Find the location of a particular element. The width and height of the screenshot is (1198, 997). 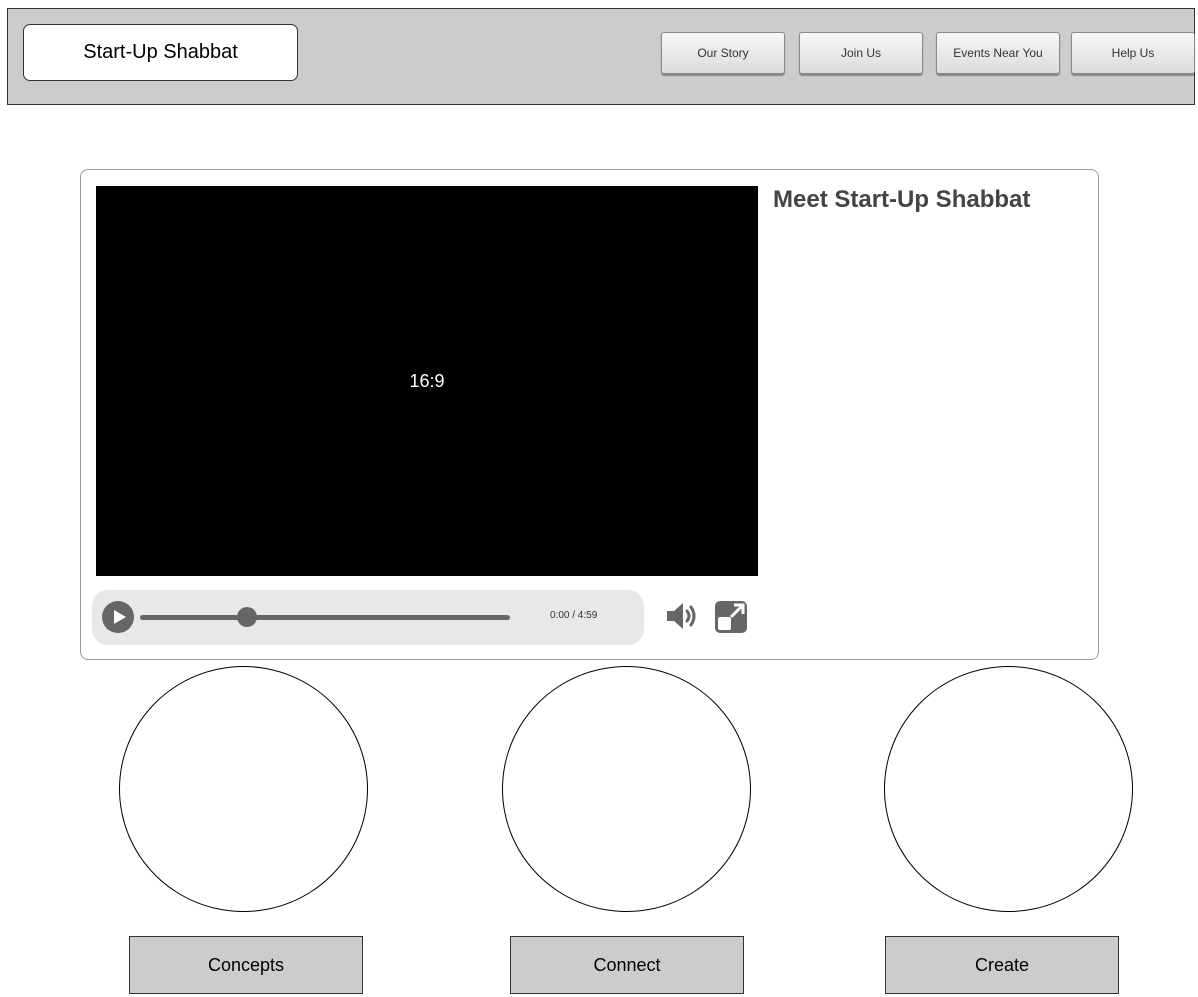

video-aspect-label: 16:9 is located at coordinates (427, 380).